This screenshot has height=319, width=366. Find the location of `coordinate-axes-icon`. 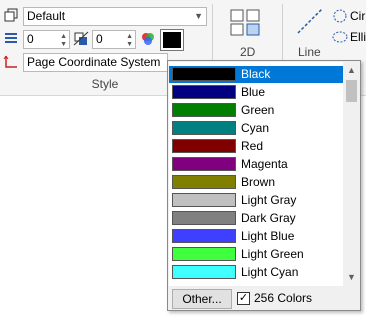

coordinate-axes-icon is located at coordinates (11, 62).